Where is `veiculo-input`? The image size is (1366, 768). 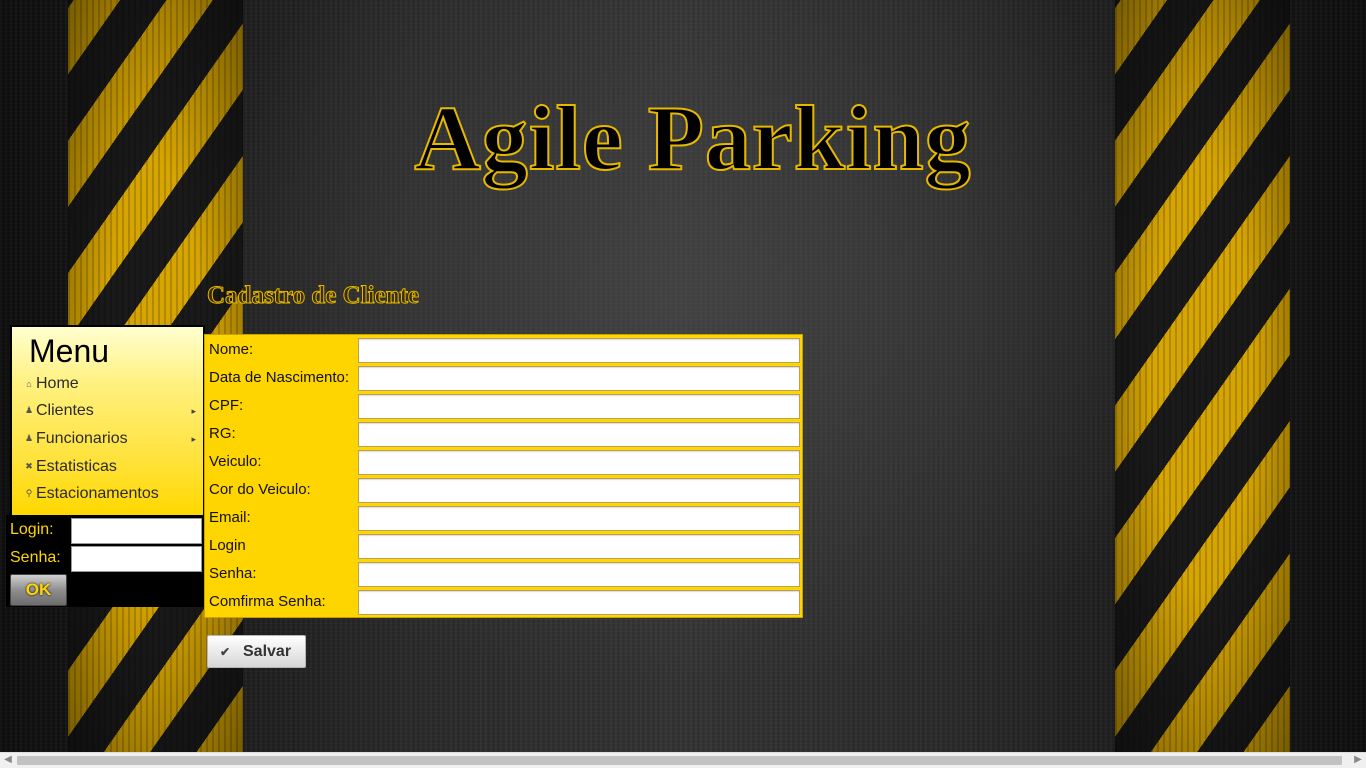
veiculo-input is located at coordinates (579, 462).